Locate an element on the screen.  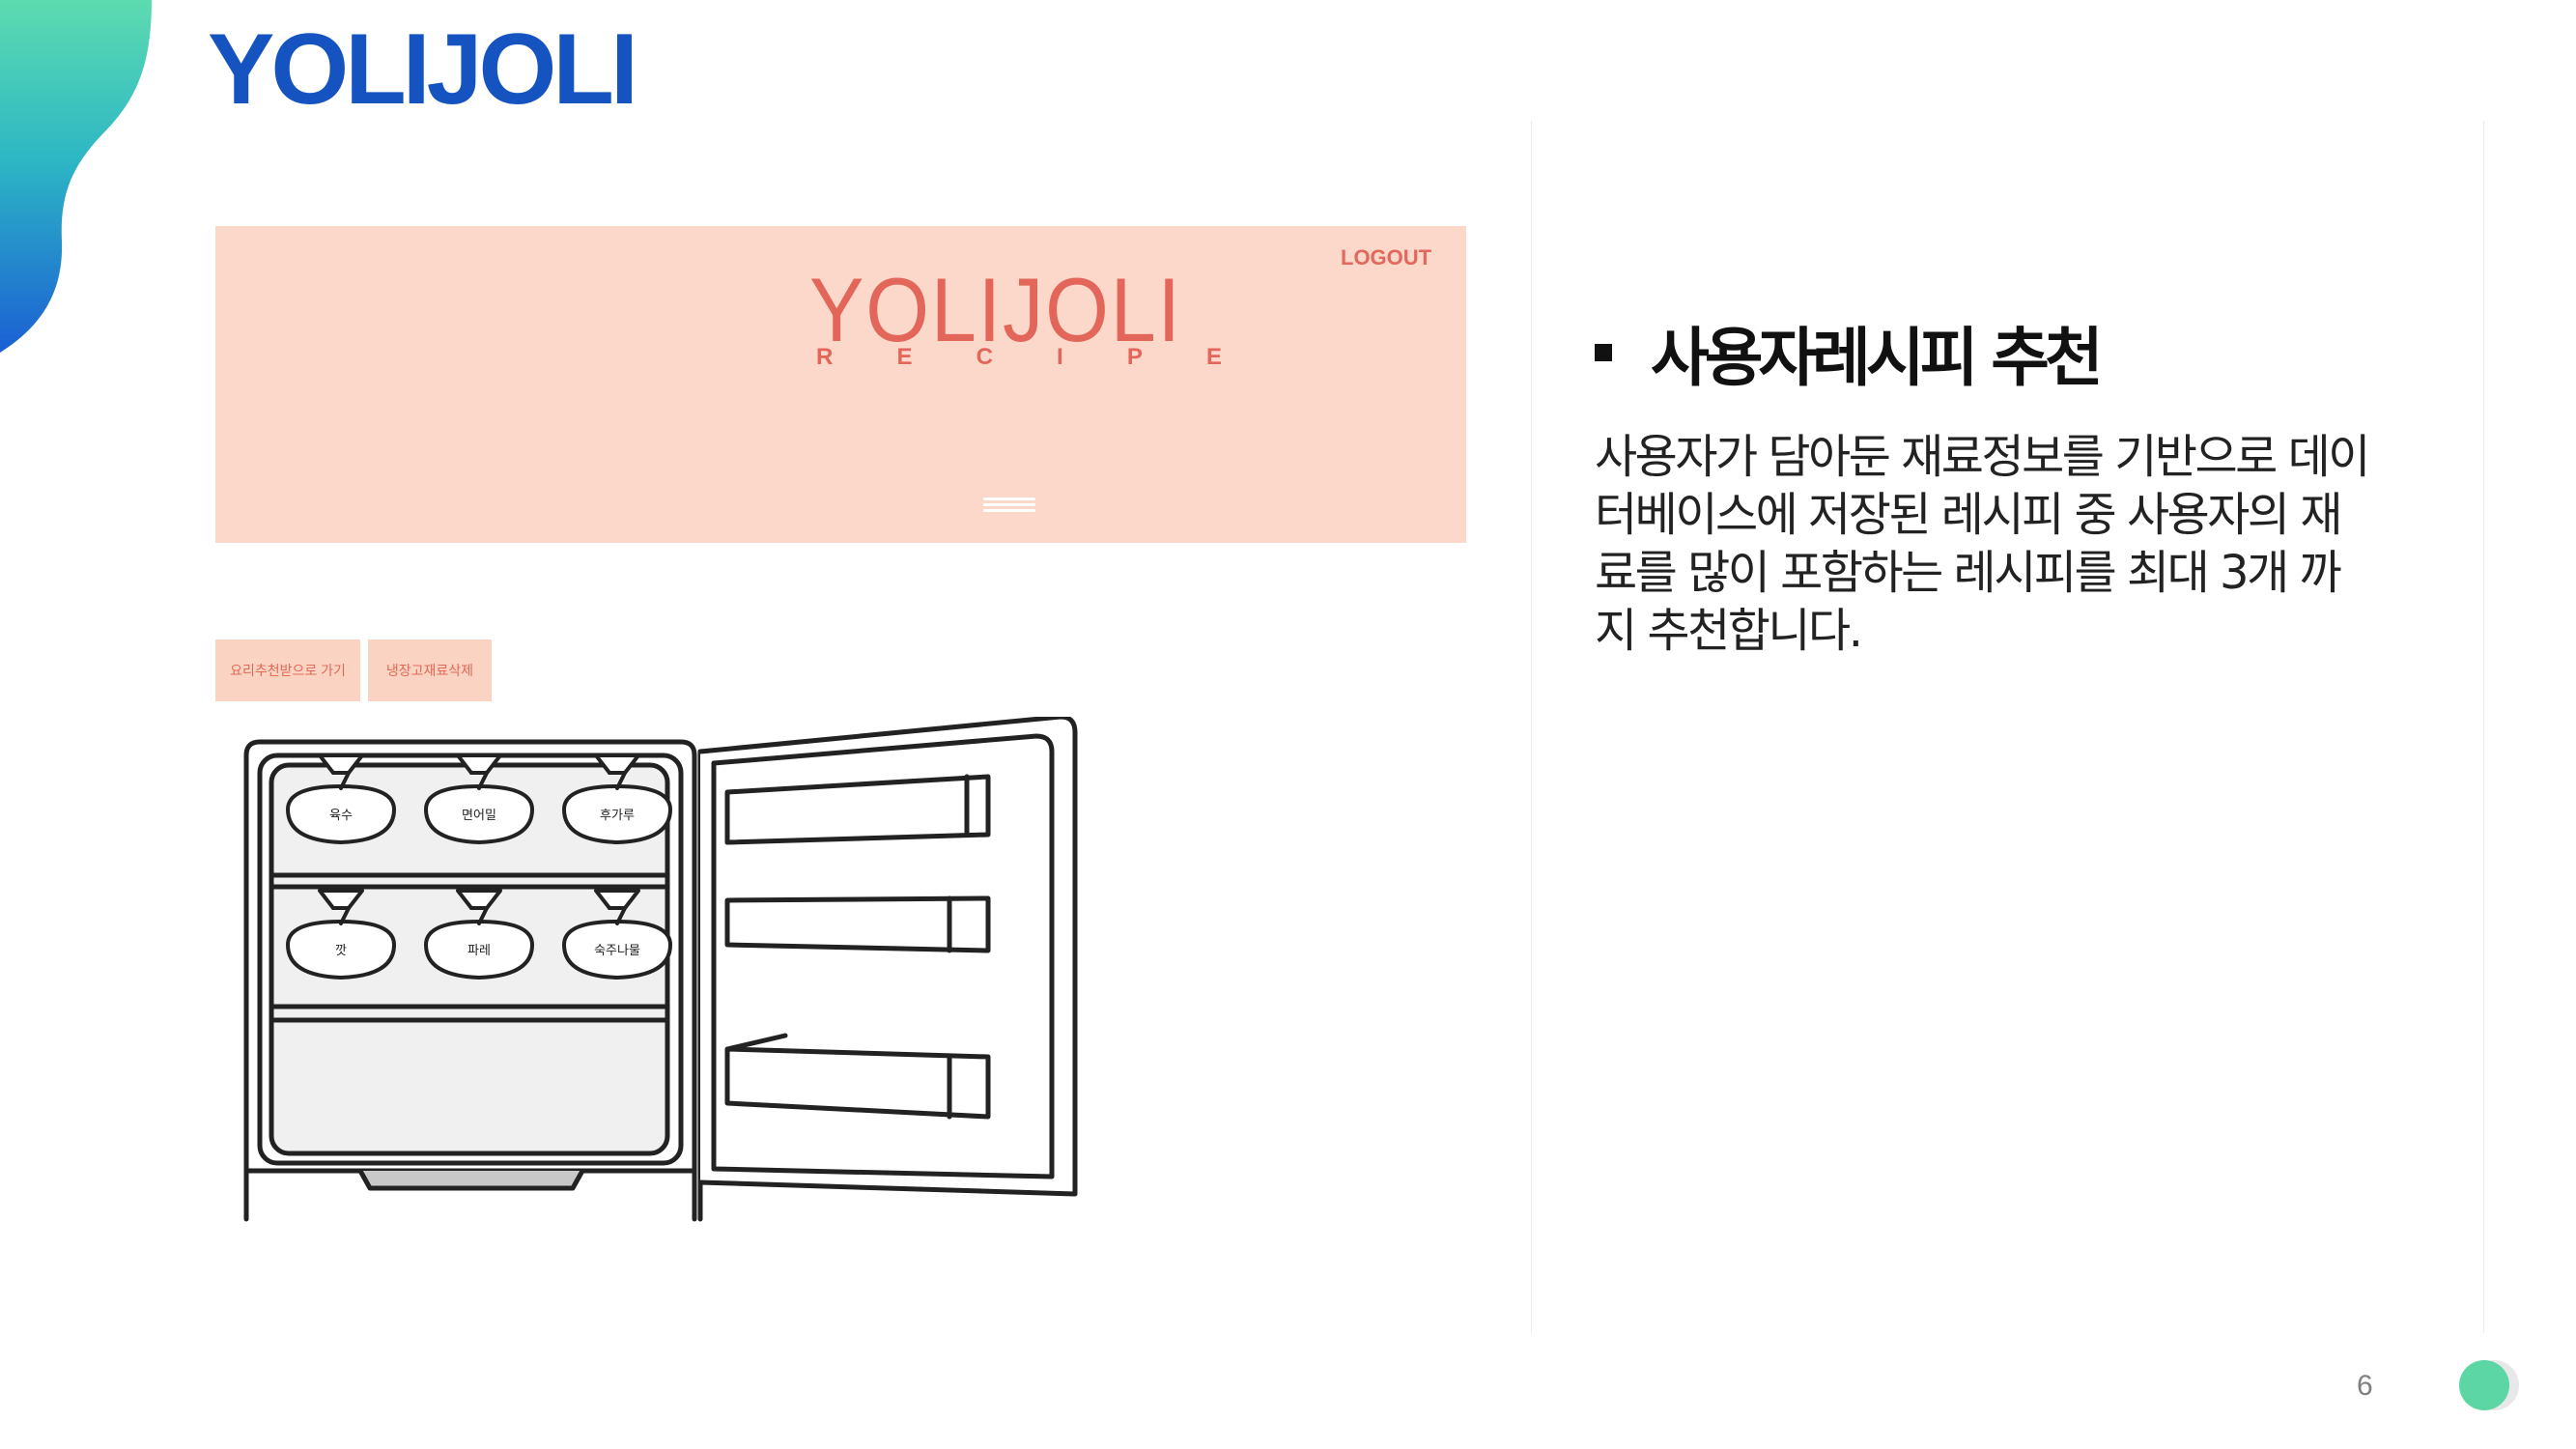
subtitle-letter: I is located at coordinates (1060, 357).